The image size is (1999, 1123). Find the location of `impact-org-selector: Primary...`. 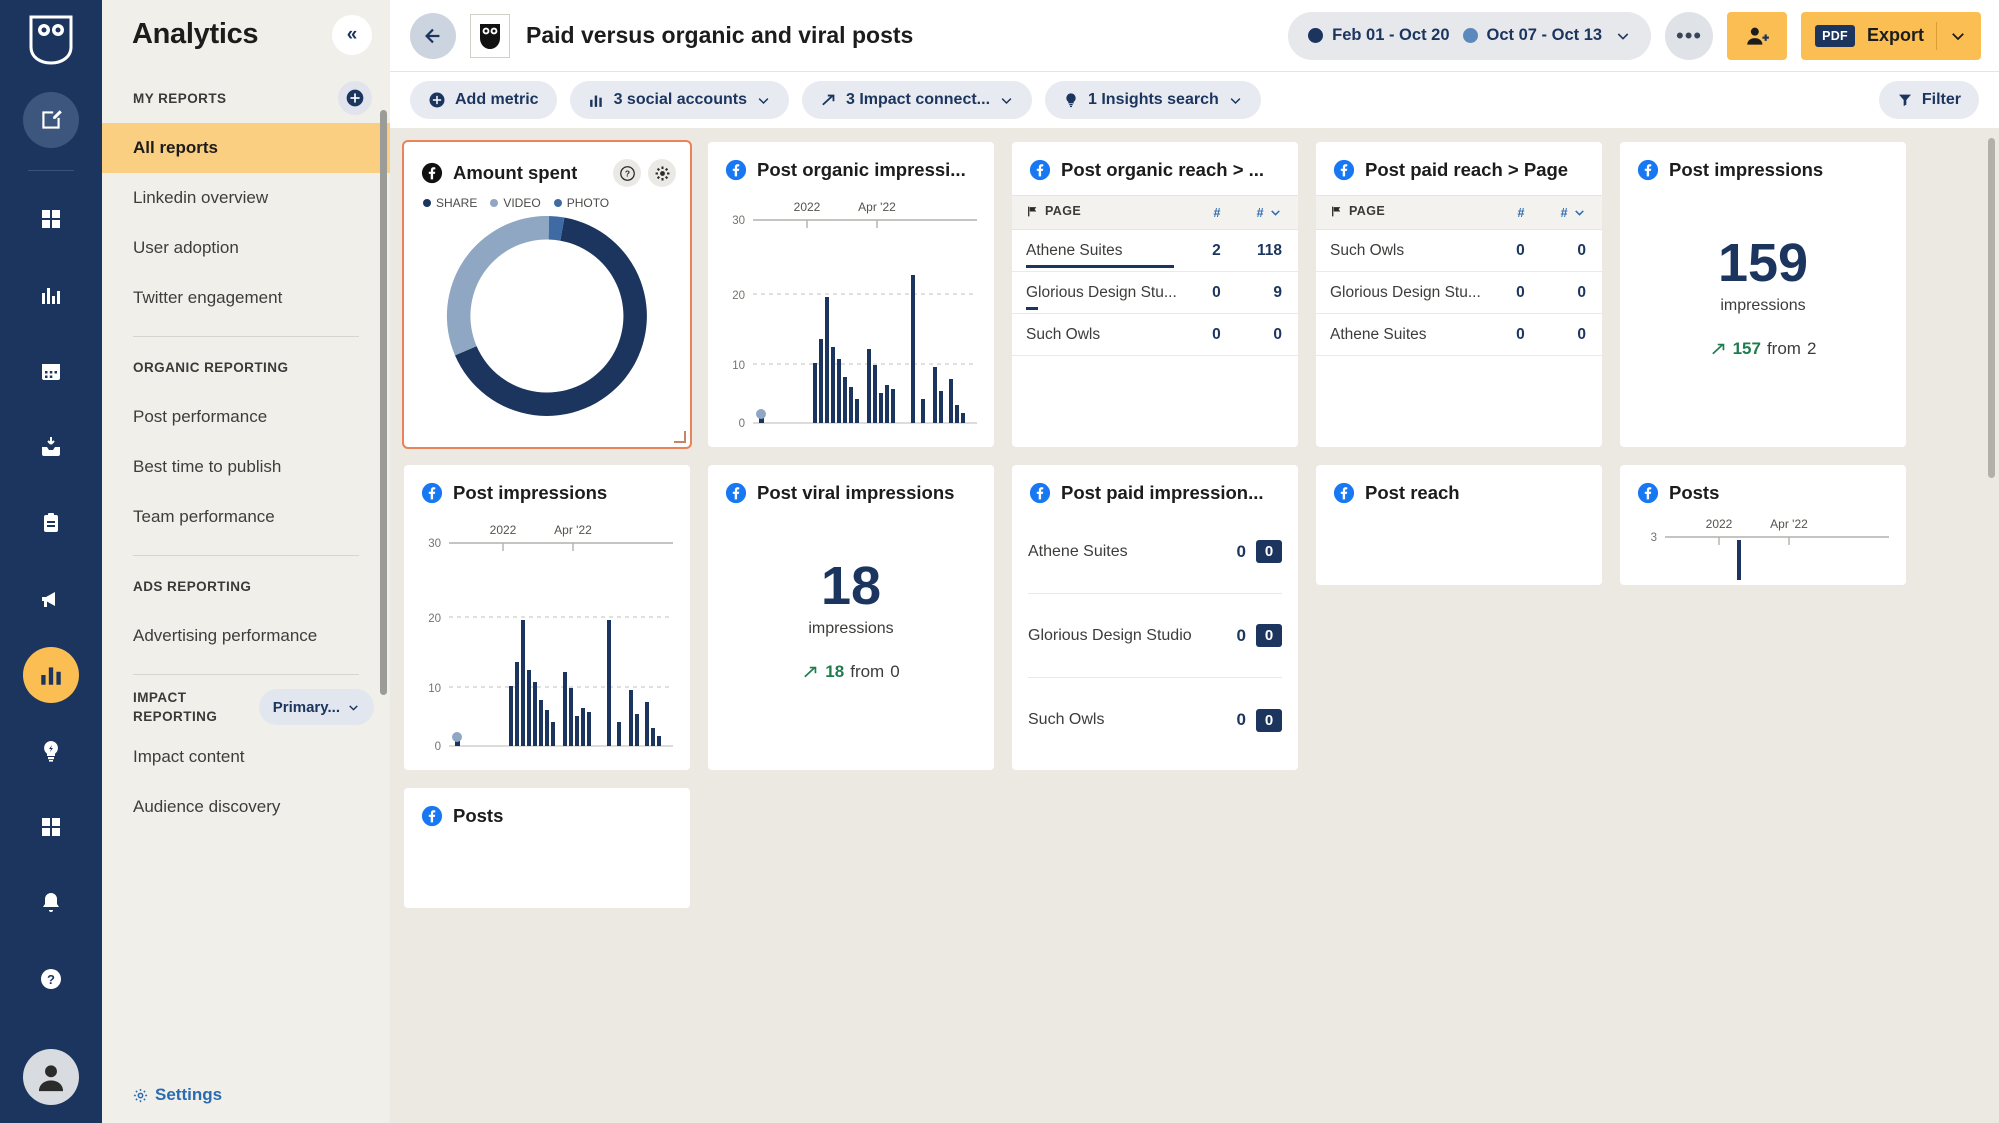

impact-org-selector: Primary... is located at coordinates (316, 707).